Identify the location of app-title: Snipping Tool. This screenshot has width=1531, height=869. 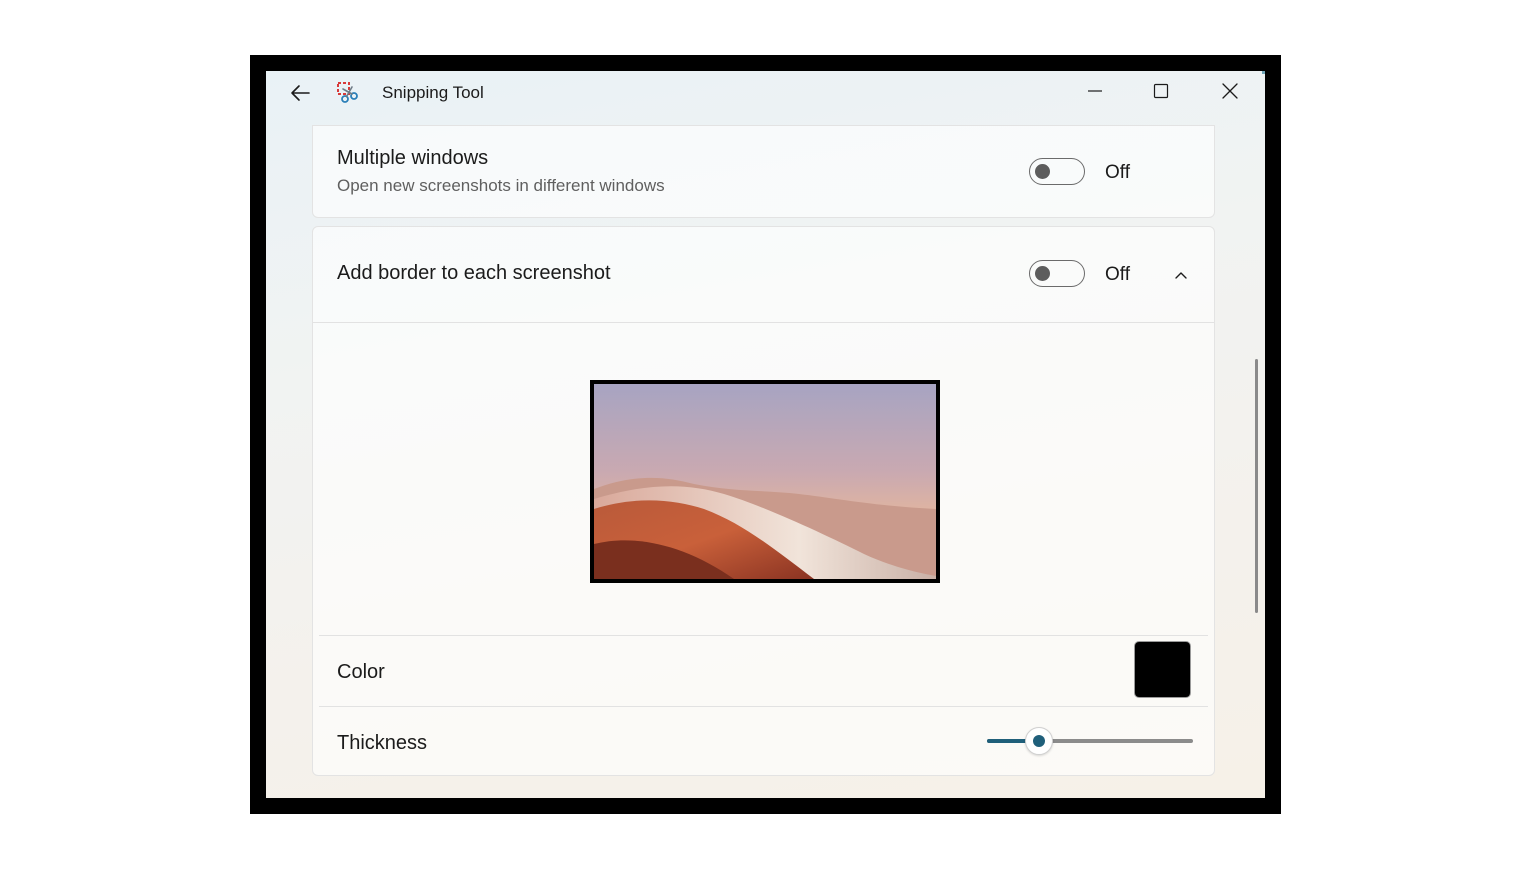
(433, 92).